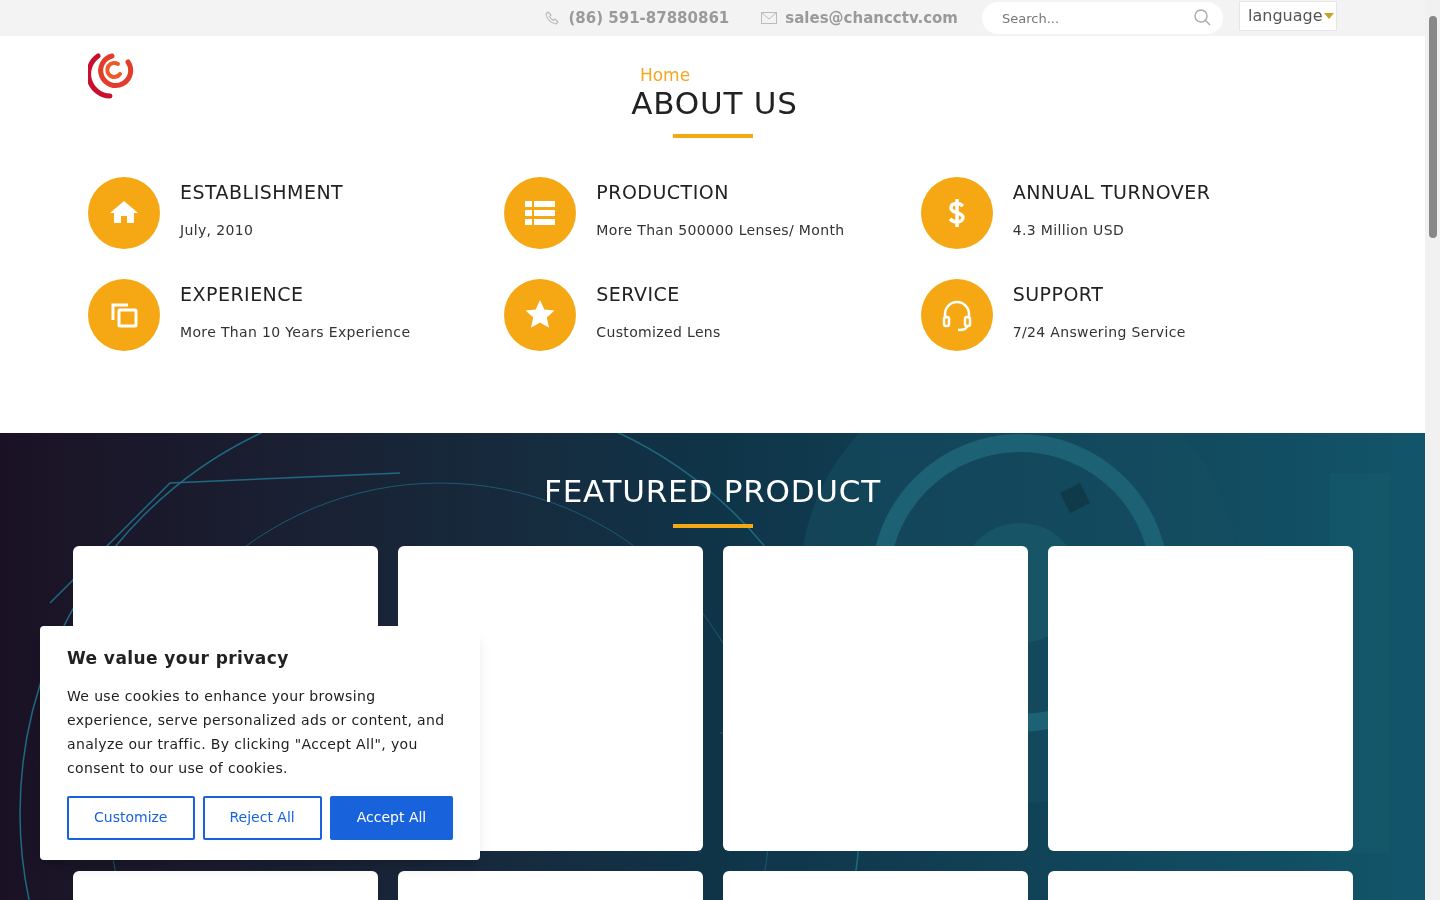  What do you see at coordinates (658, 332) in the screenshot?
I see `feature-text: Customized Lens` at bounding box center [658, 332].